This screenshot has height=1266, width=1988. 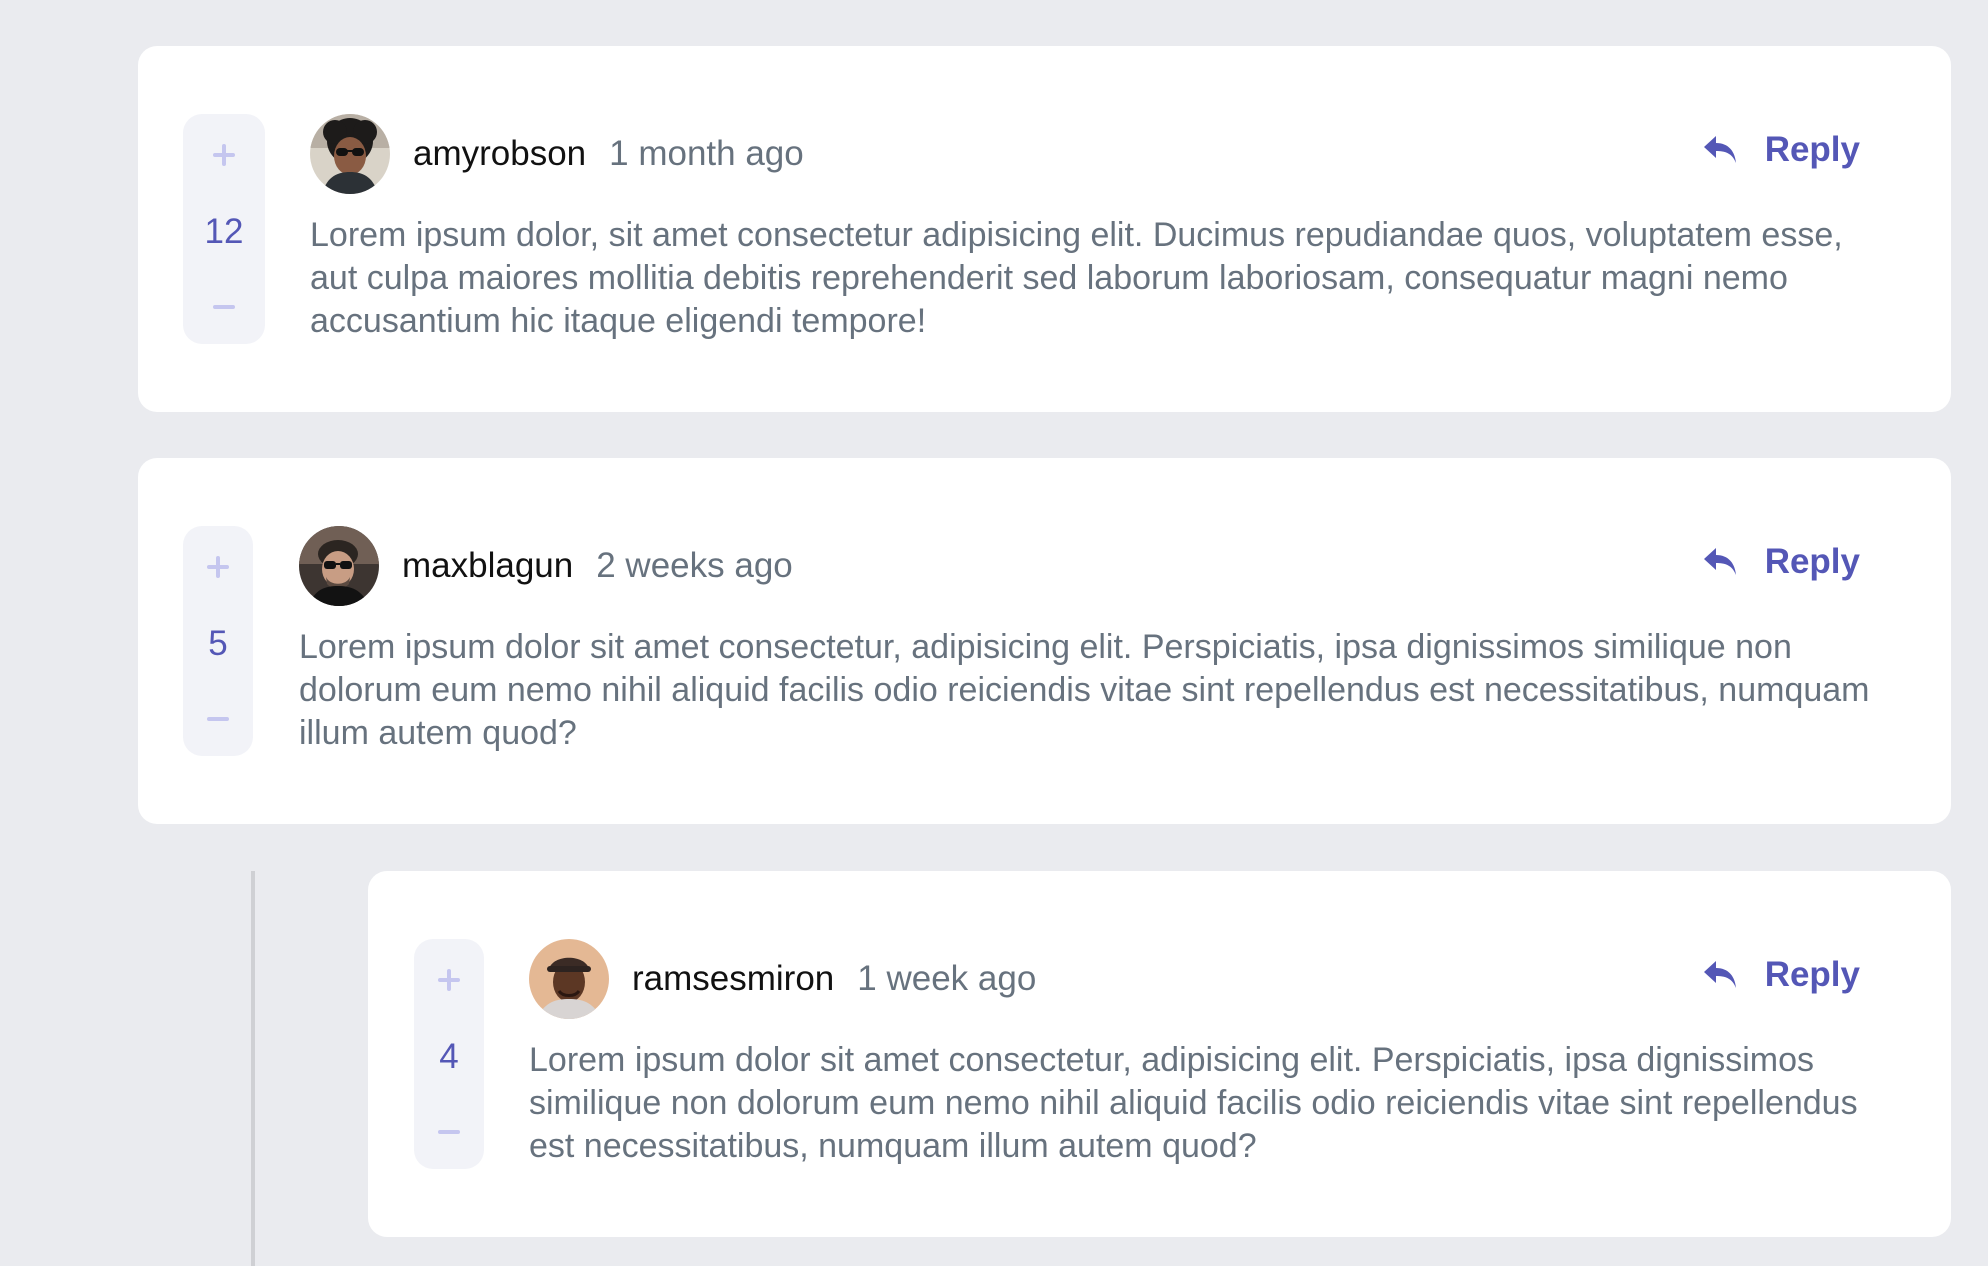 I want to click on comment-header: amyrobson 1 month ago, so click(x=557, y=154).